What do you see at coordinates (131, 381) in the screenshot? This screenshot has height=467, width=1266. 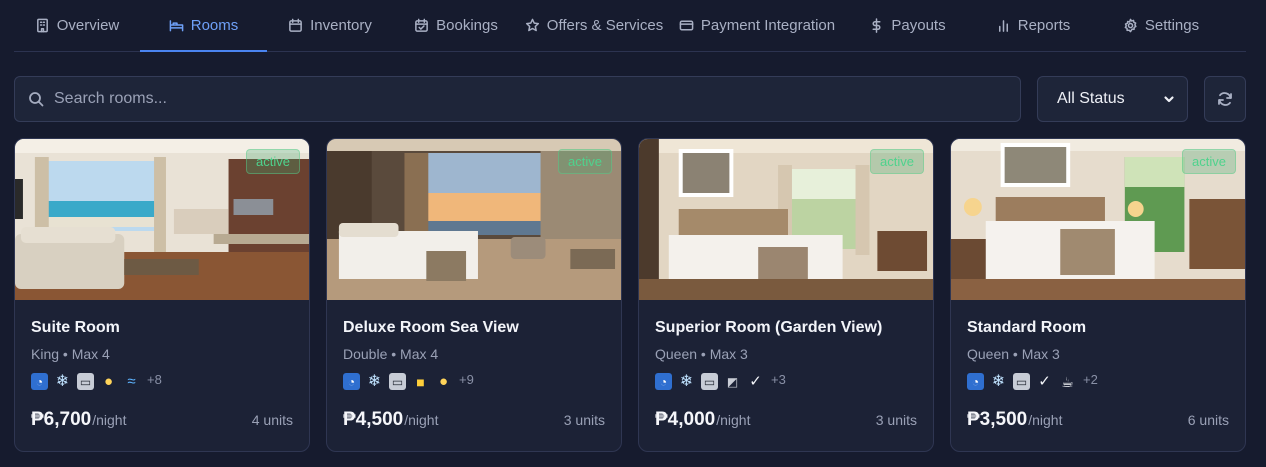 I see `wave-icon: ≈` at bounding box center [131, 381].